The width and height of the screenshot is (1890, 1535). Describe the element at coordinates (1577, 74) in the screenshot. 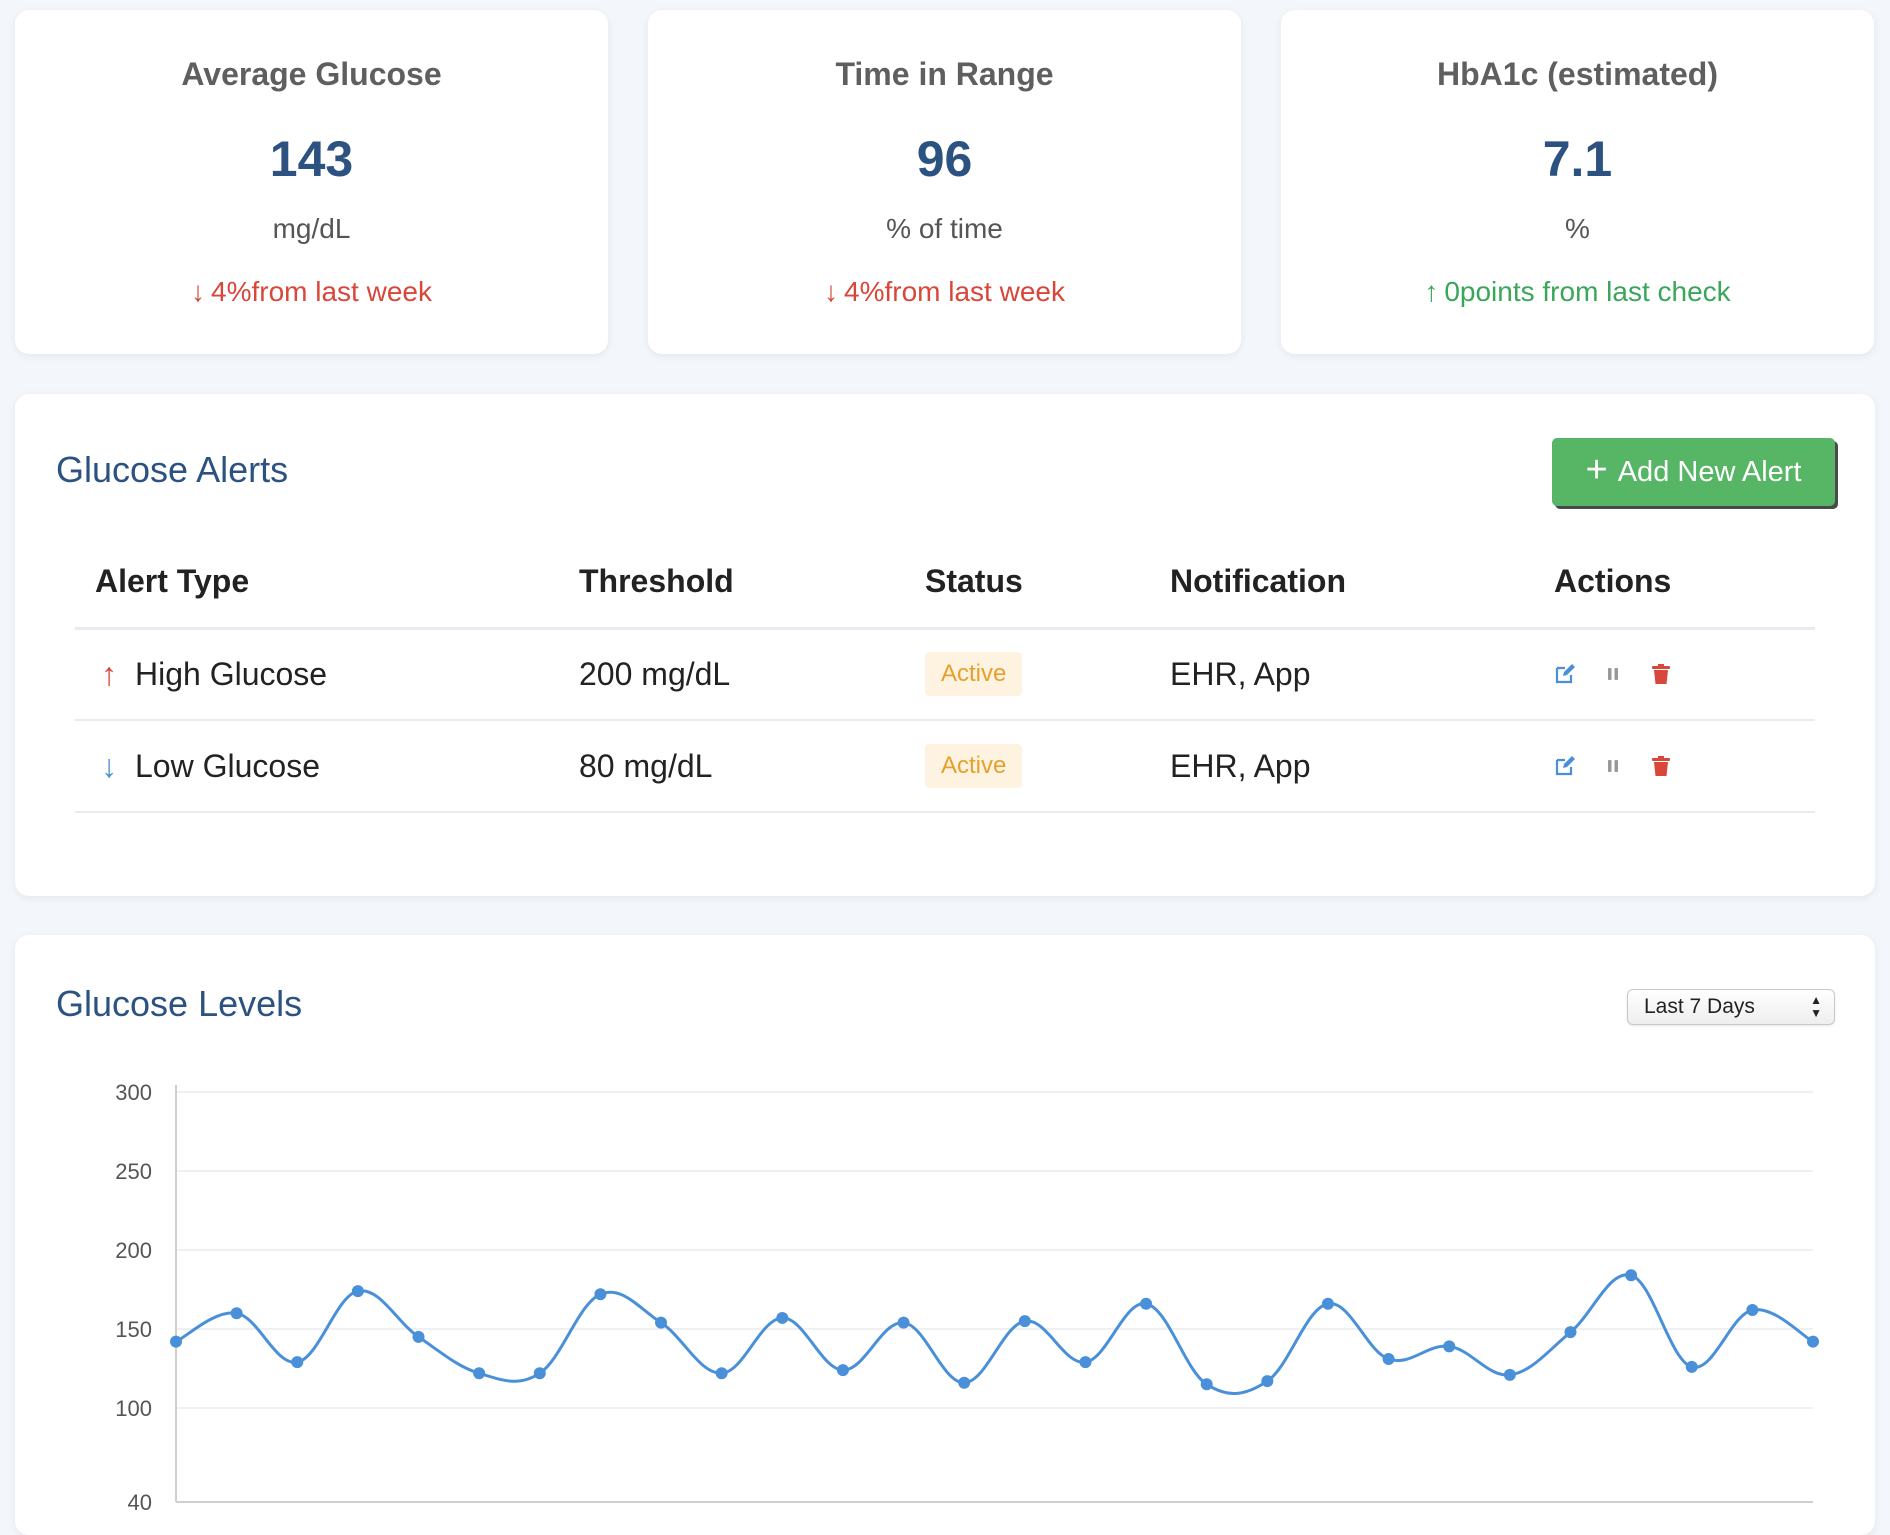

I see `stat-label: HbA1c (estimated)` at that location.